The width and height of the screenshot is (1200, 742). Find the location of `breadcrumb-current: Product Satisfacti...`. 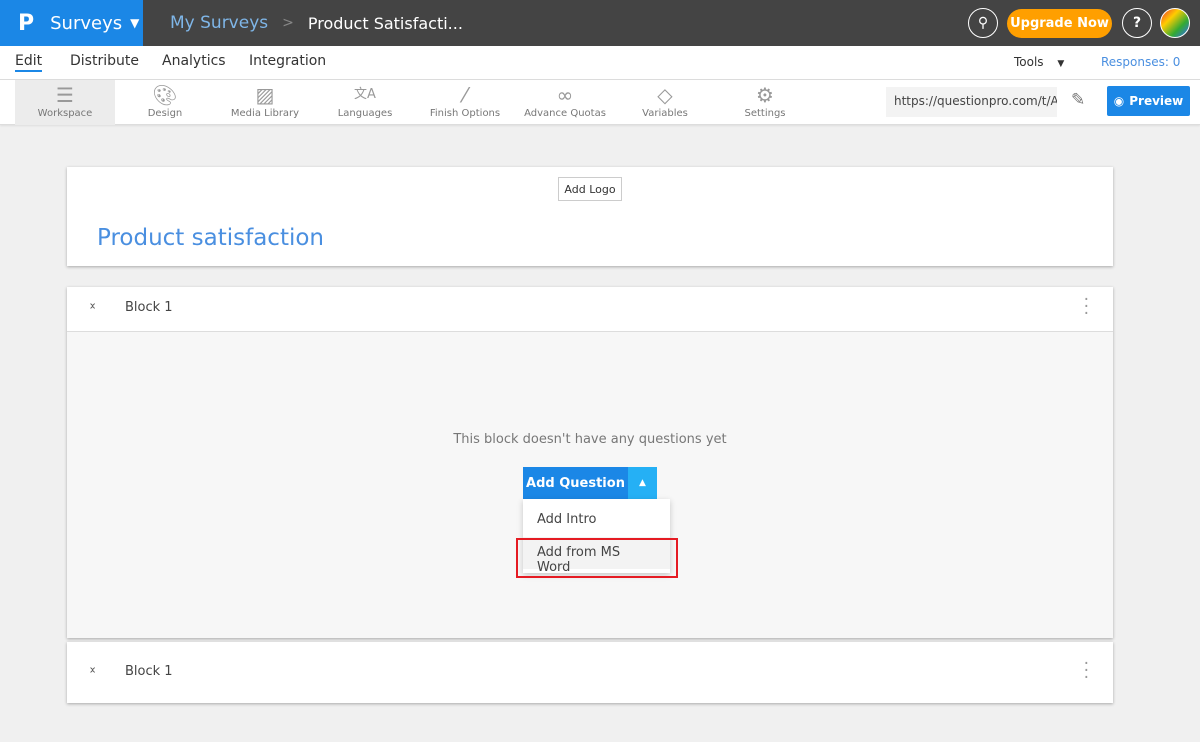

breadcrumb-current: Product Satisfacti... is located at coordinates (385, 23).